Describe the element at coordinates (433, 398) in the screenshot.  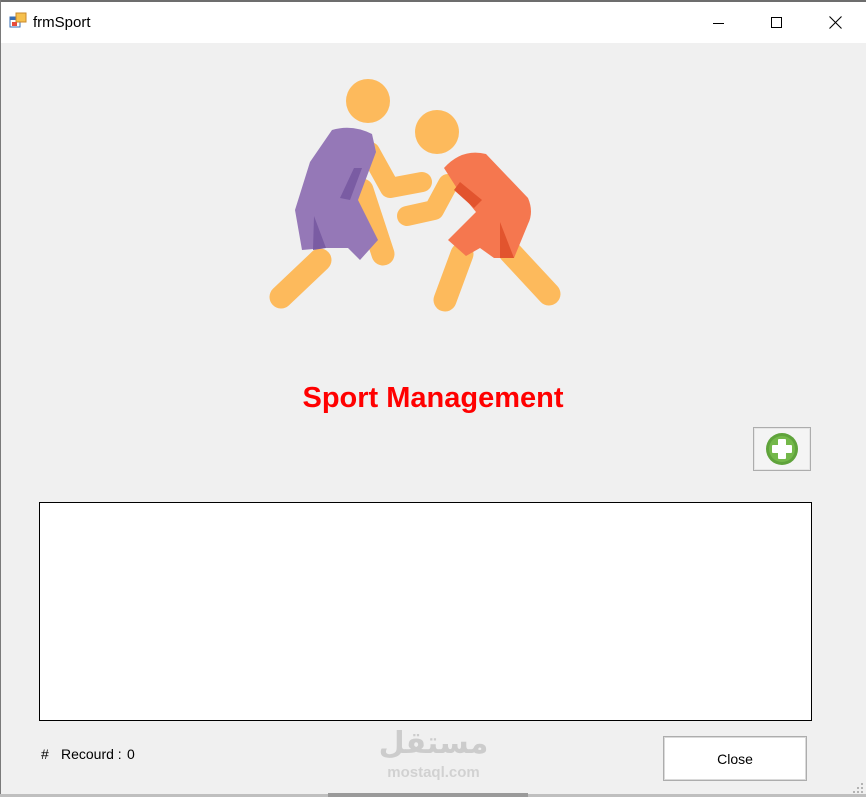
I see `page-title: Sport Management` at that location.